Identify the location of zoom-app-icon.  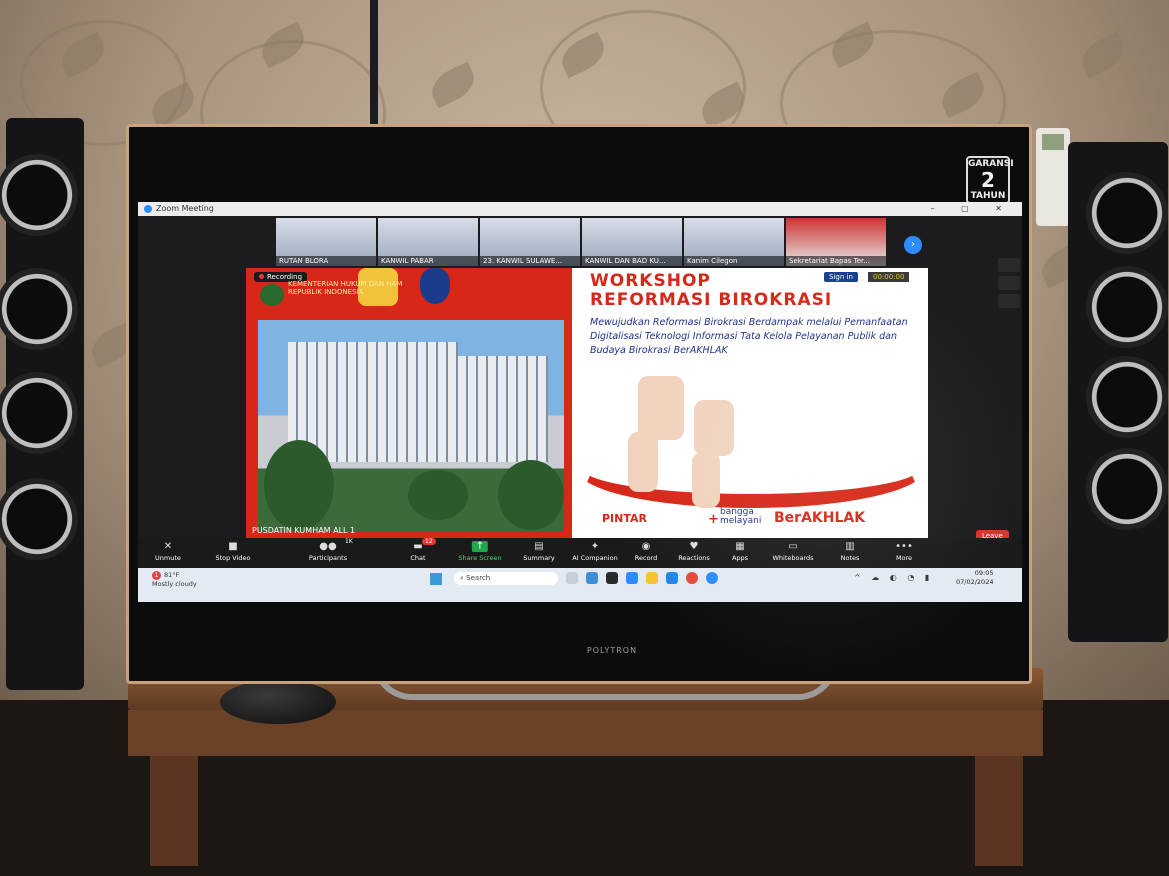
(632, 578).